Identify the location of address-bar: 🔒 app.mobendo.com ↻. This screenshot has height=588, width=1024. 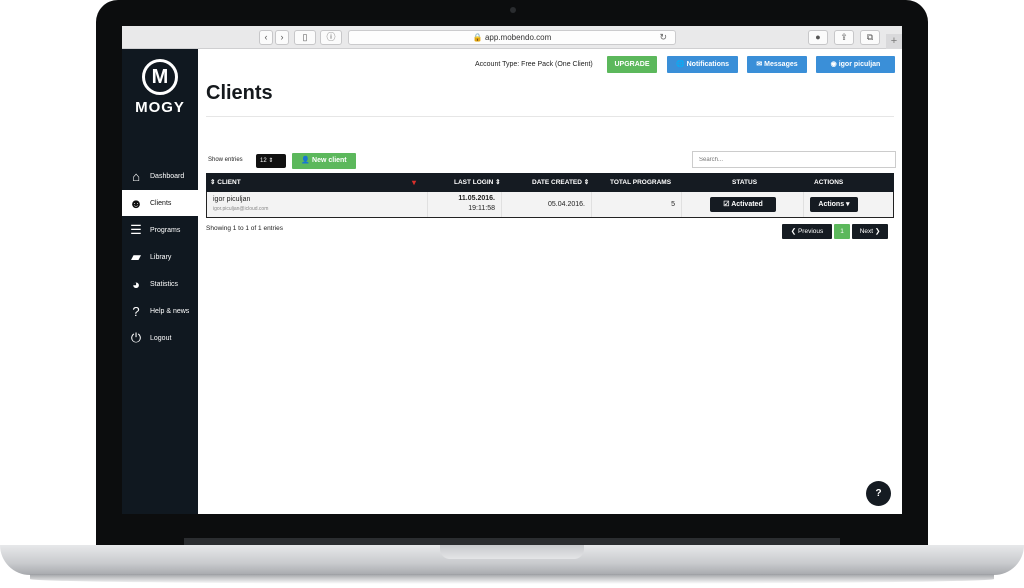
(512, 37).